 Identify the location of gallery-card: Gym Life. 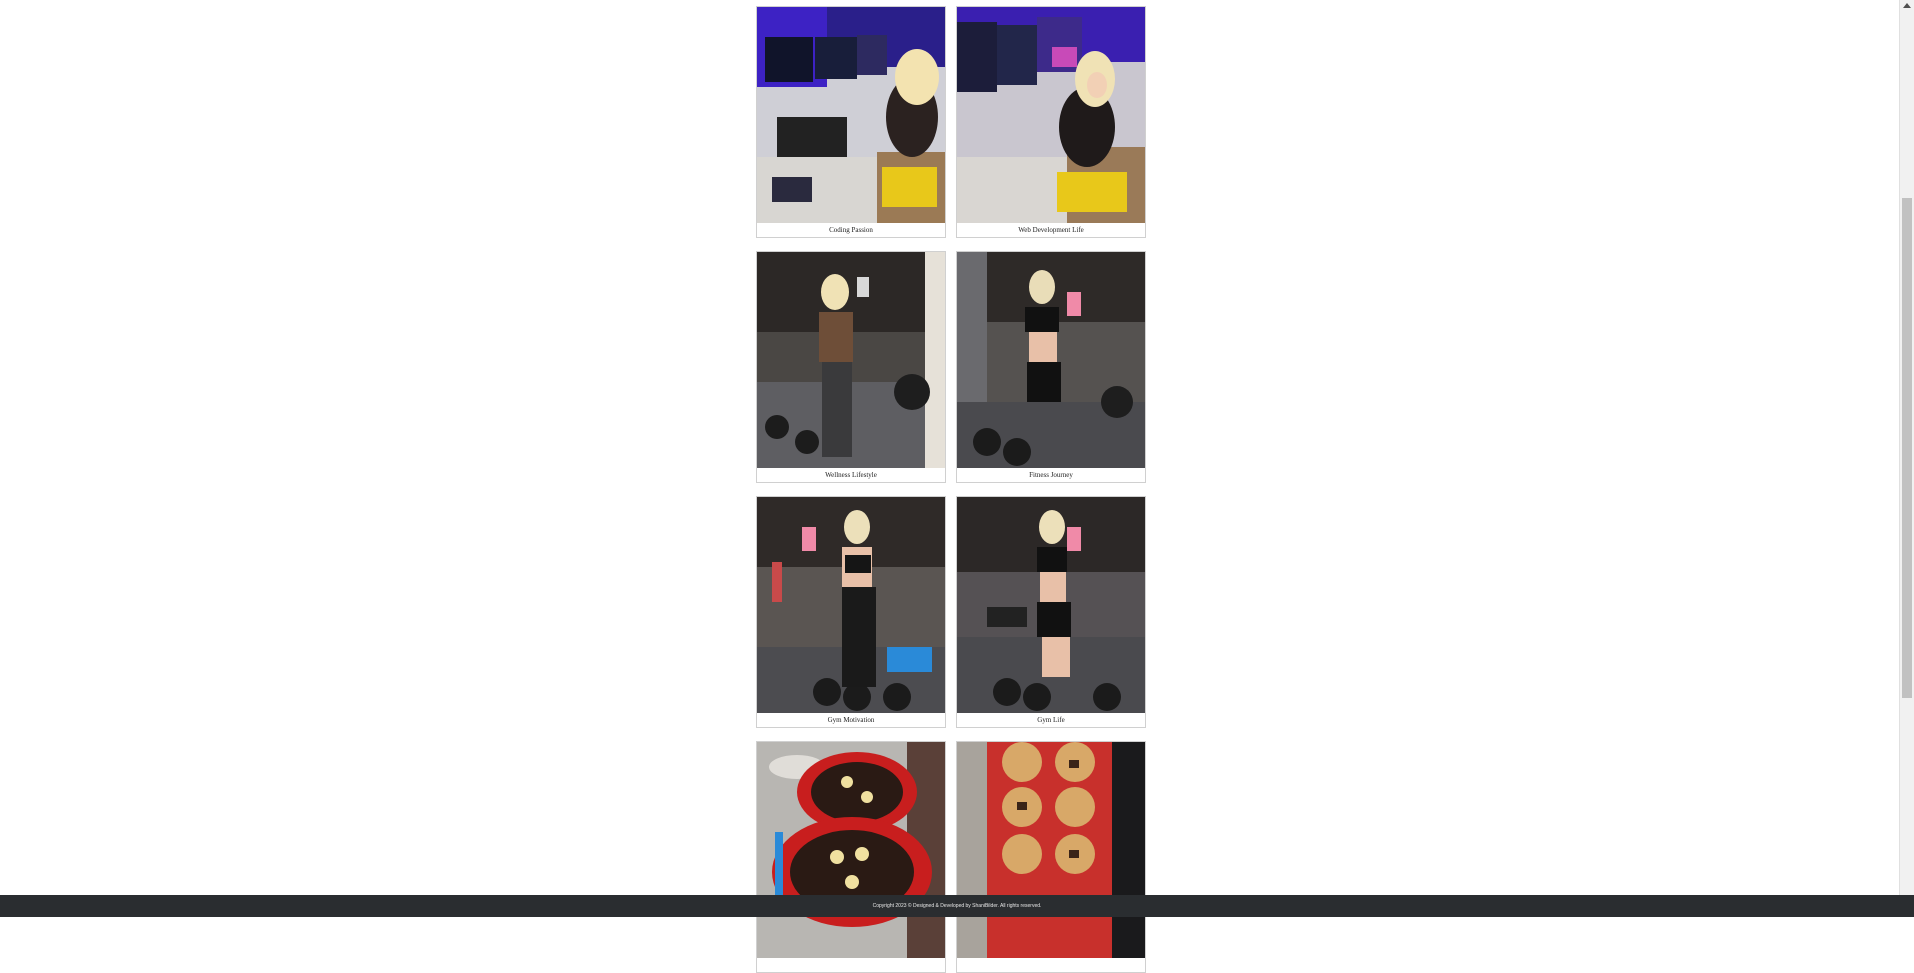
(1051, 612).